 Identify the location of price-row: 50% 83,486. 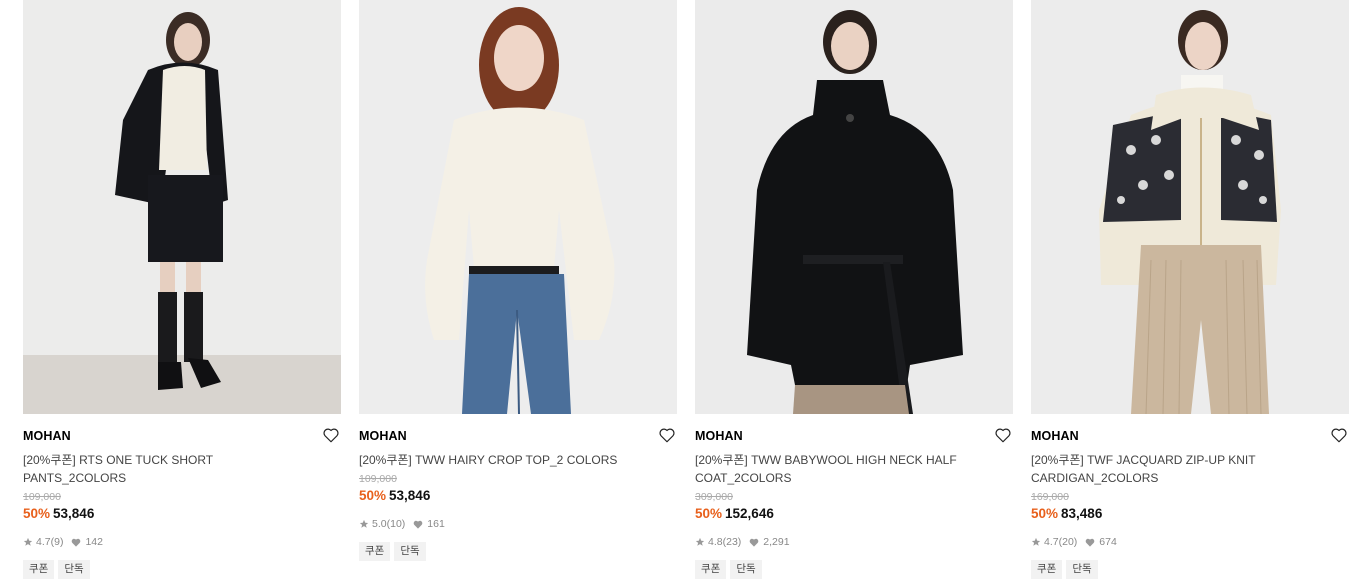
(1190, 514).